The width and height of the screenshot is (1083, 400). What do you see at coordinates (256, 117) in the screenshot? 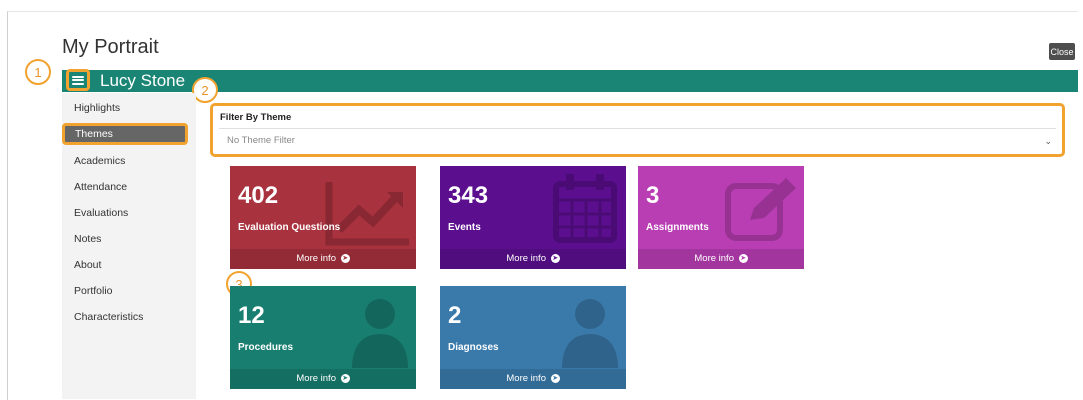
I see `filter-label: Filter By Theme` at bounding box center [256, 117].